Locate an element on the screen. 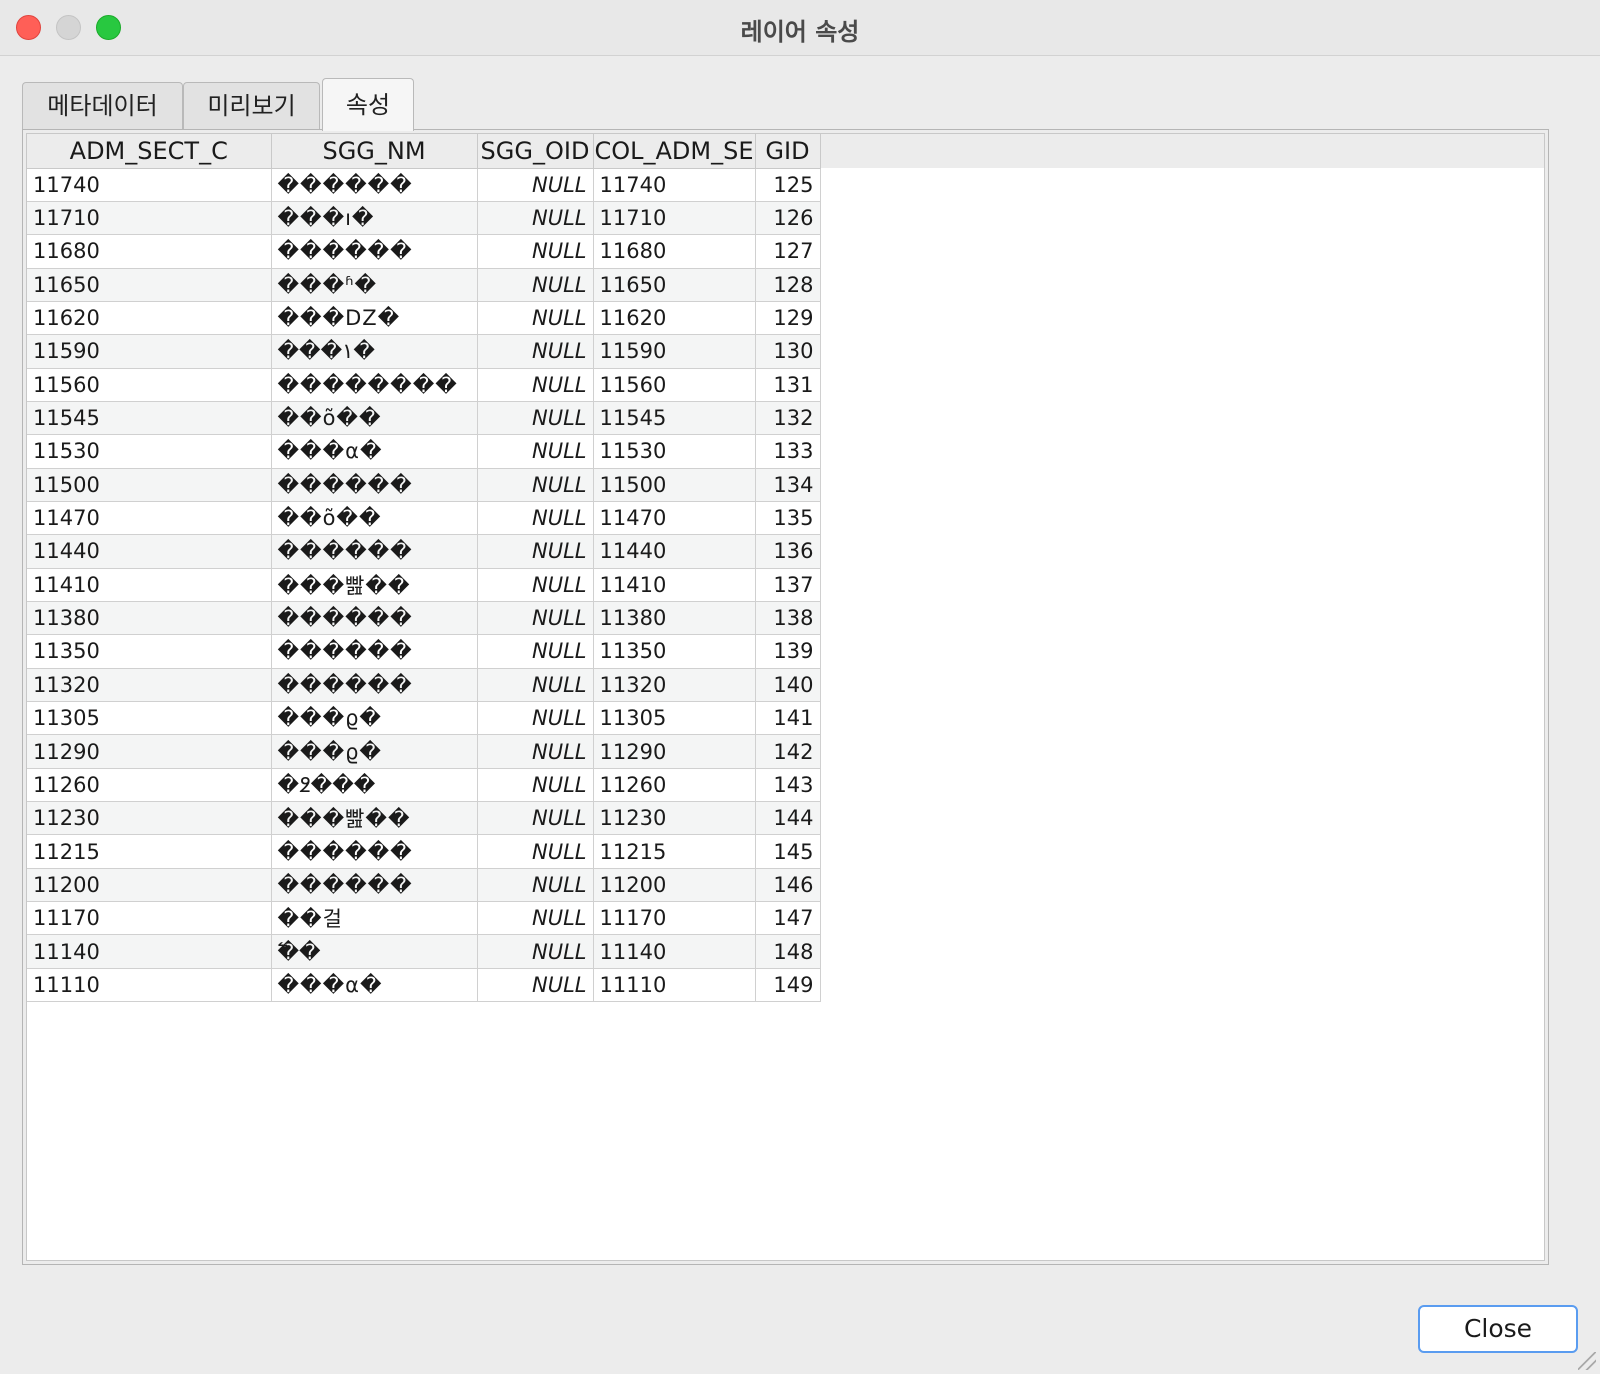 The width and height of the screenshot is (1600, 1374). table-row: 11140 �߱� NULL 11140 148 is located at coordinates (424, 951).